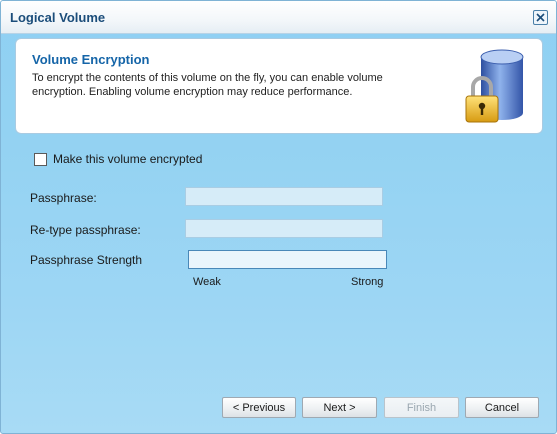 The image size is (557, 434). Describe the element at coordinates (339, 407) in the screenshot. I see `next-button: Next >` at that location.